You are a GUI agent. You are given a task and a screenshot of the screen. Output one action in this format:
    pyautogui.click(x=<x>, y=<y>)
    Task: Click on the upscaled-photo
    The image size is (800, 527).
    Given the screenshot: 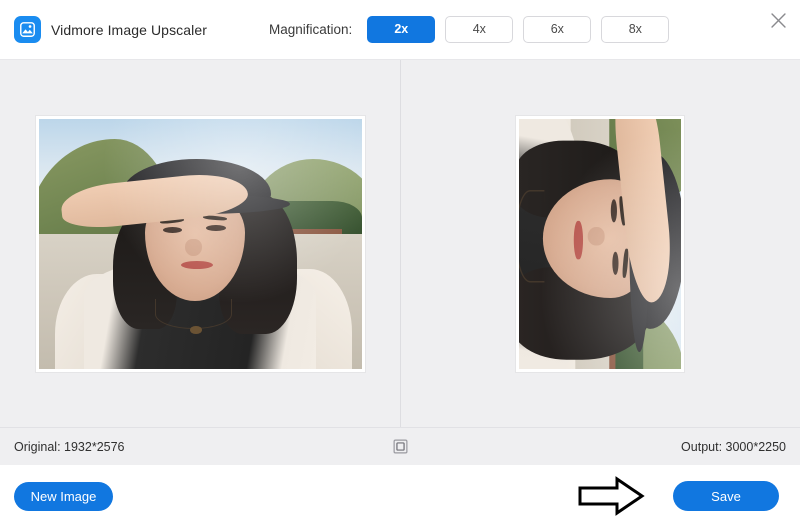 What is the action you would take?
    pyautogui.click(x=600, y=243)
    